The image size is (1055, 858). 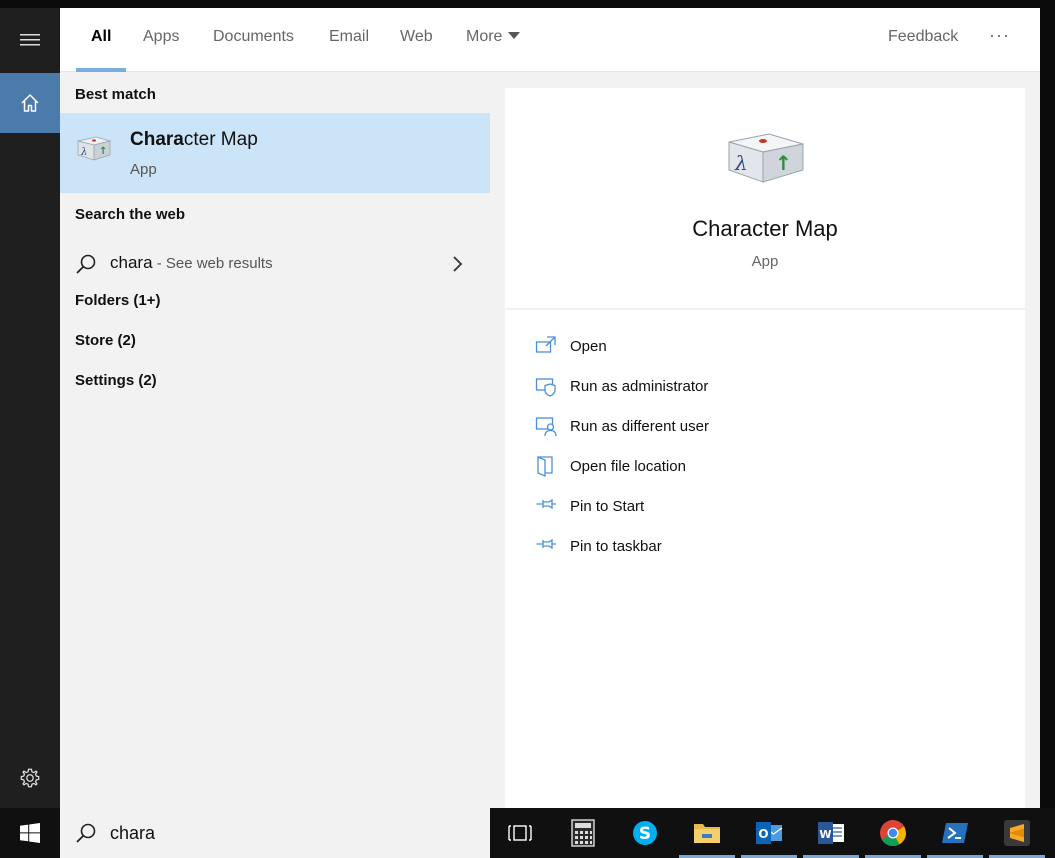 I want to click on web-search-result: chara - See web results, so click(x=275, y=264).